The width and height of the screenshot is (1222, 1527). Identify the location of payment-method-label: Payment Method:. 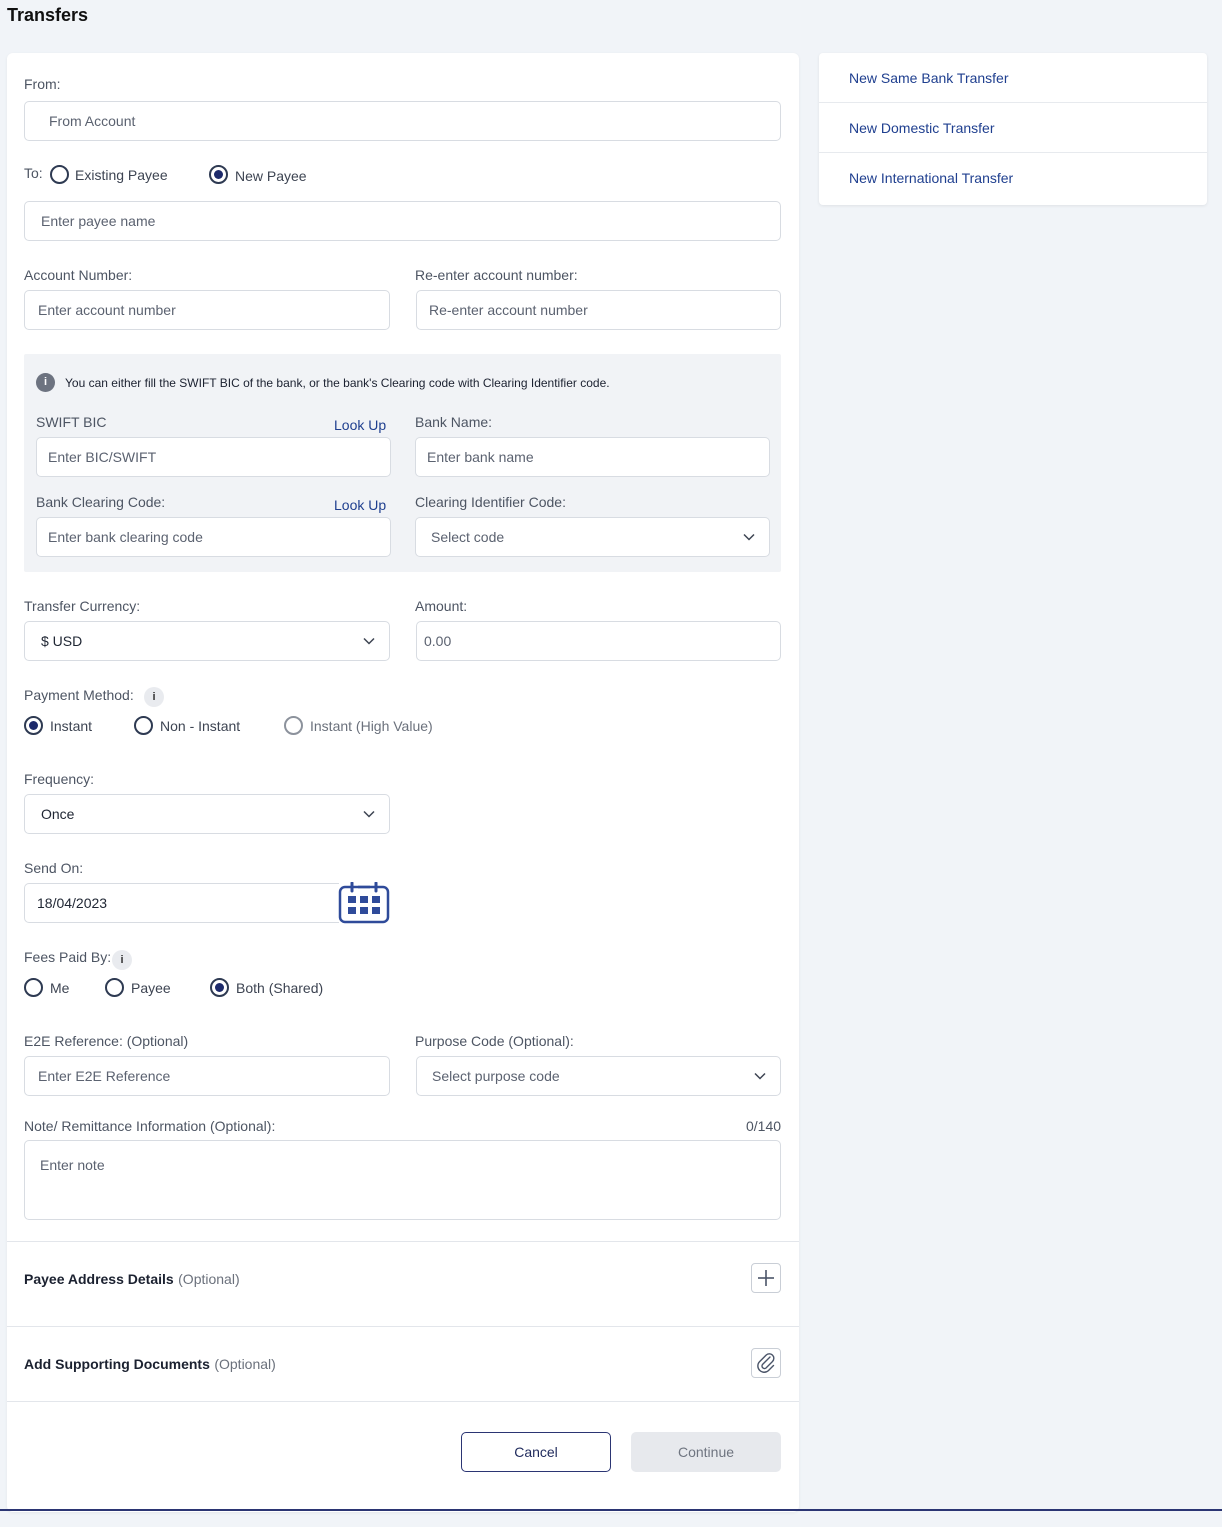
(79, 695).